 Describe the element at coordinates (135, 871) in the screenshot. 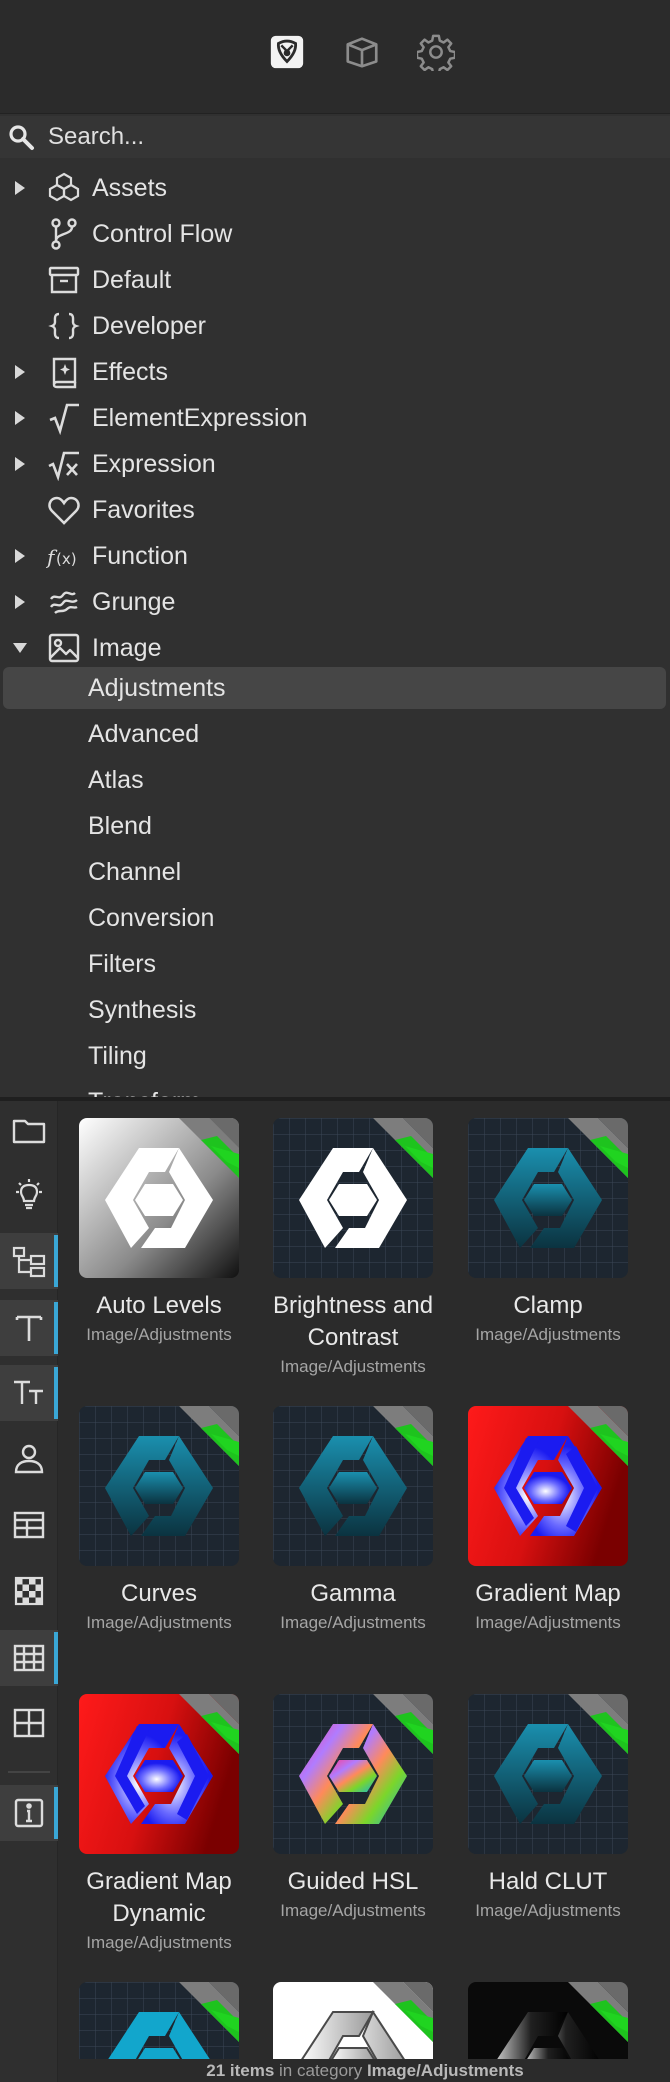

I see `tree-subitem-label: Channel` at that location.